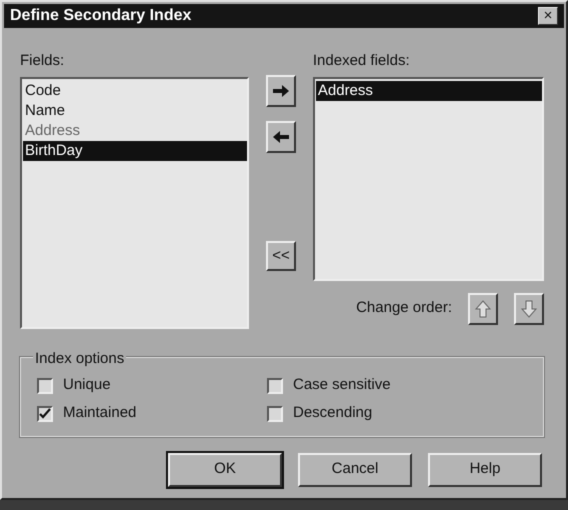 This screenshot has width=568, height=510. What do you see at coordinates (43, 61) in the screenshot?
I see `fields-label: Fields:` at bounding box center [43, 61].